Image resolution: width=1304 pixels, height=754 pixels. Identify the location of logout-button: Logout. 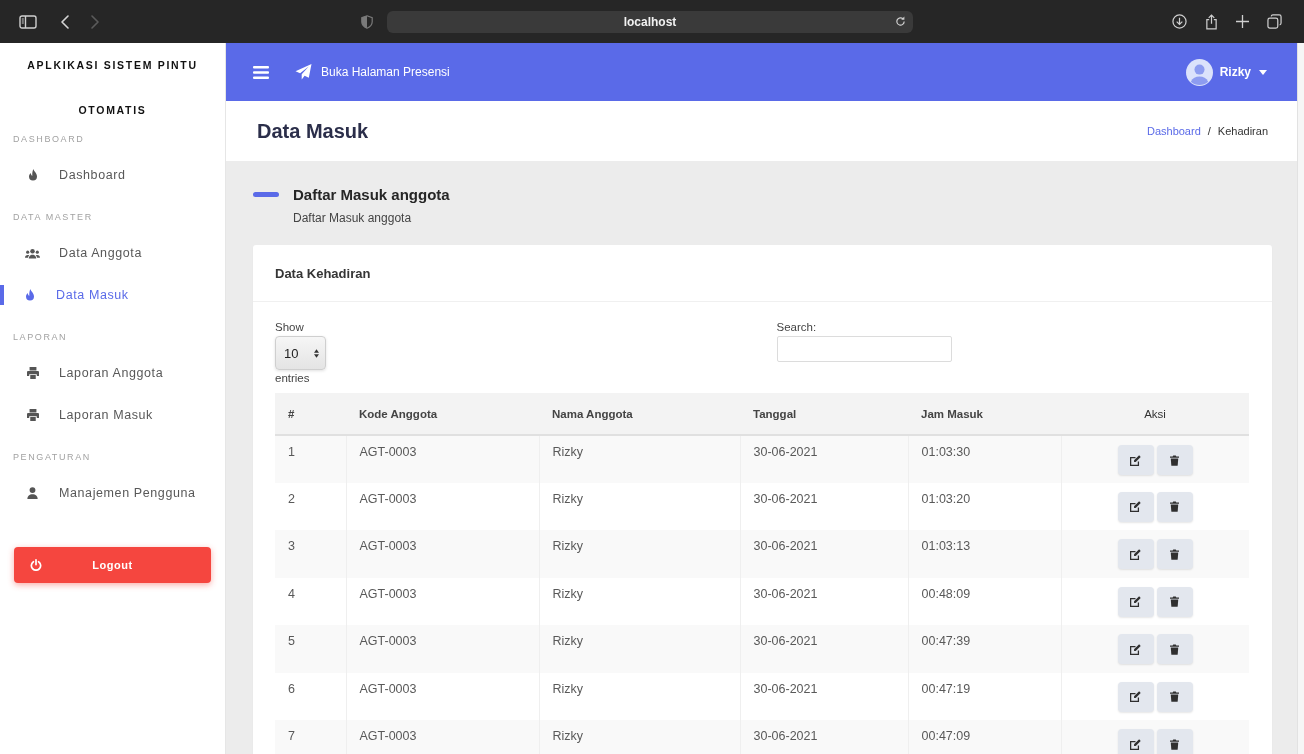
(112, 565).